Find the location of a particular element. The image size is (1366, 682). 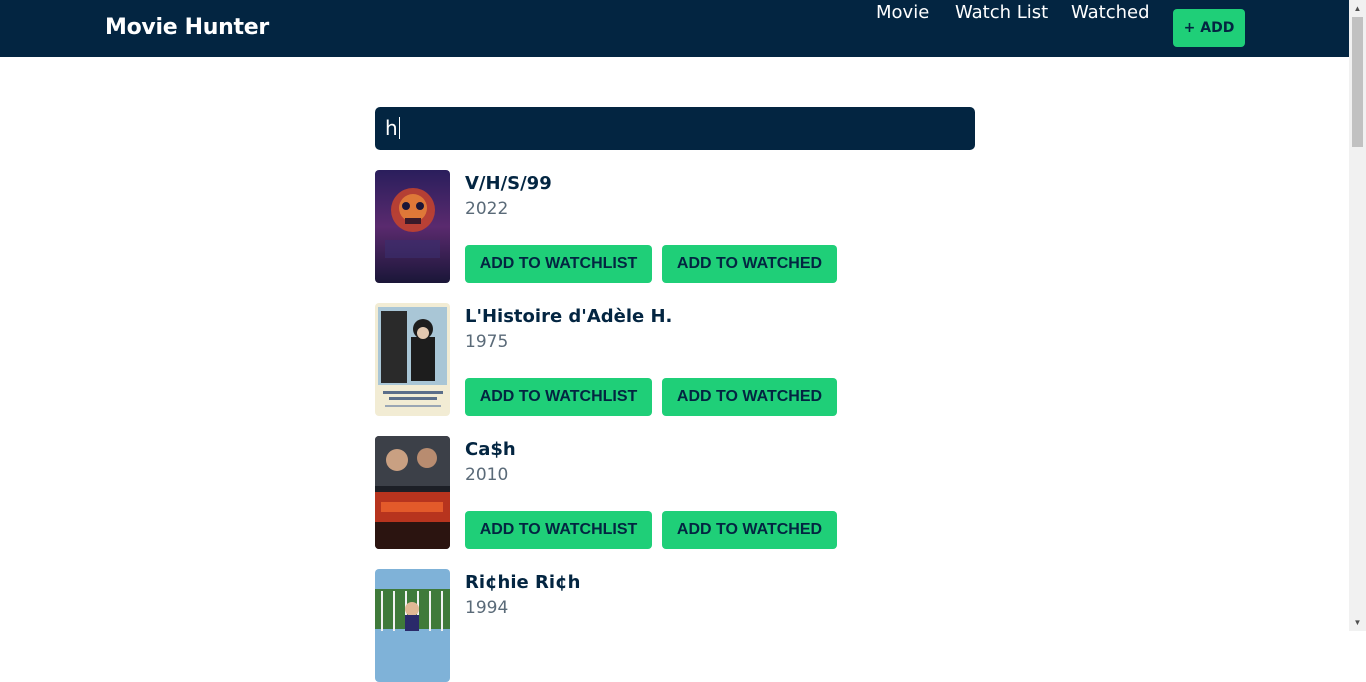

scroll-thumb is located at coordinates (1357, 82).